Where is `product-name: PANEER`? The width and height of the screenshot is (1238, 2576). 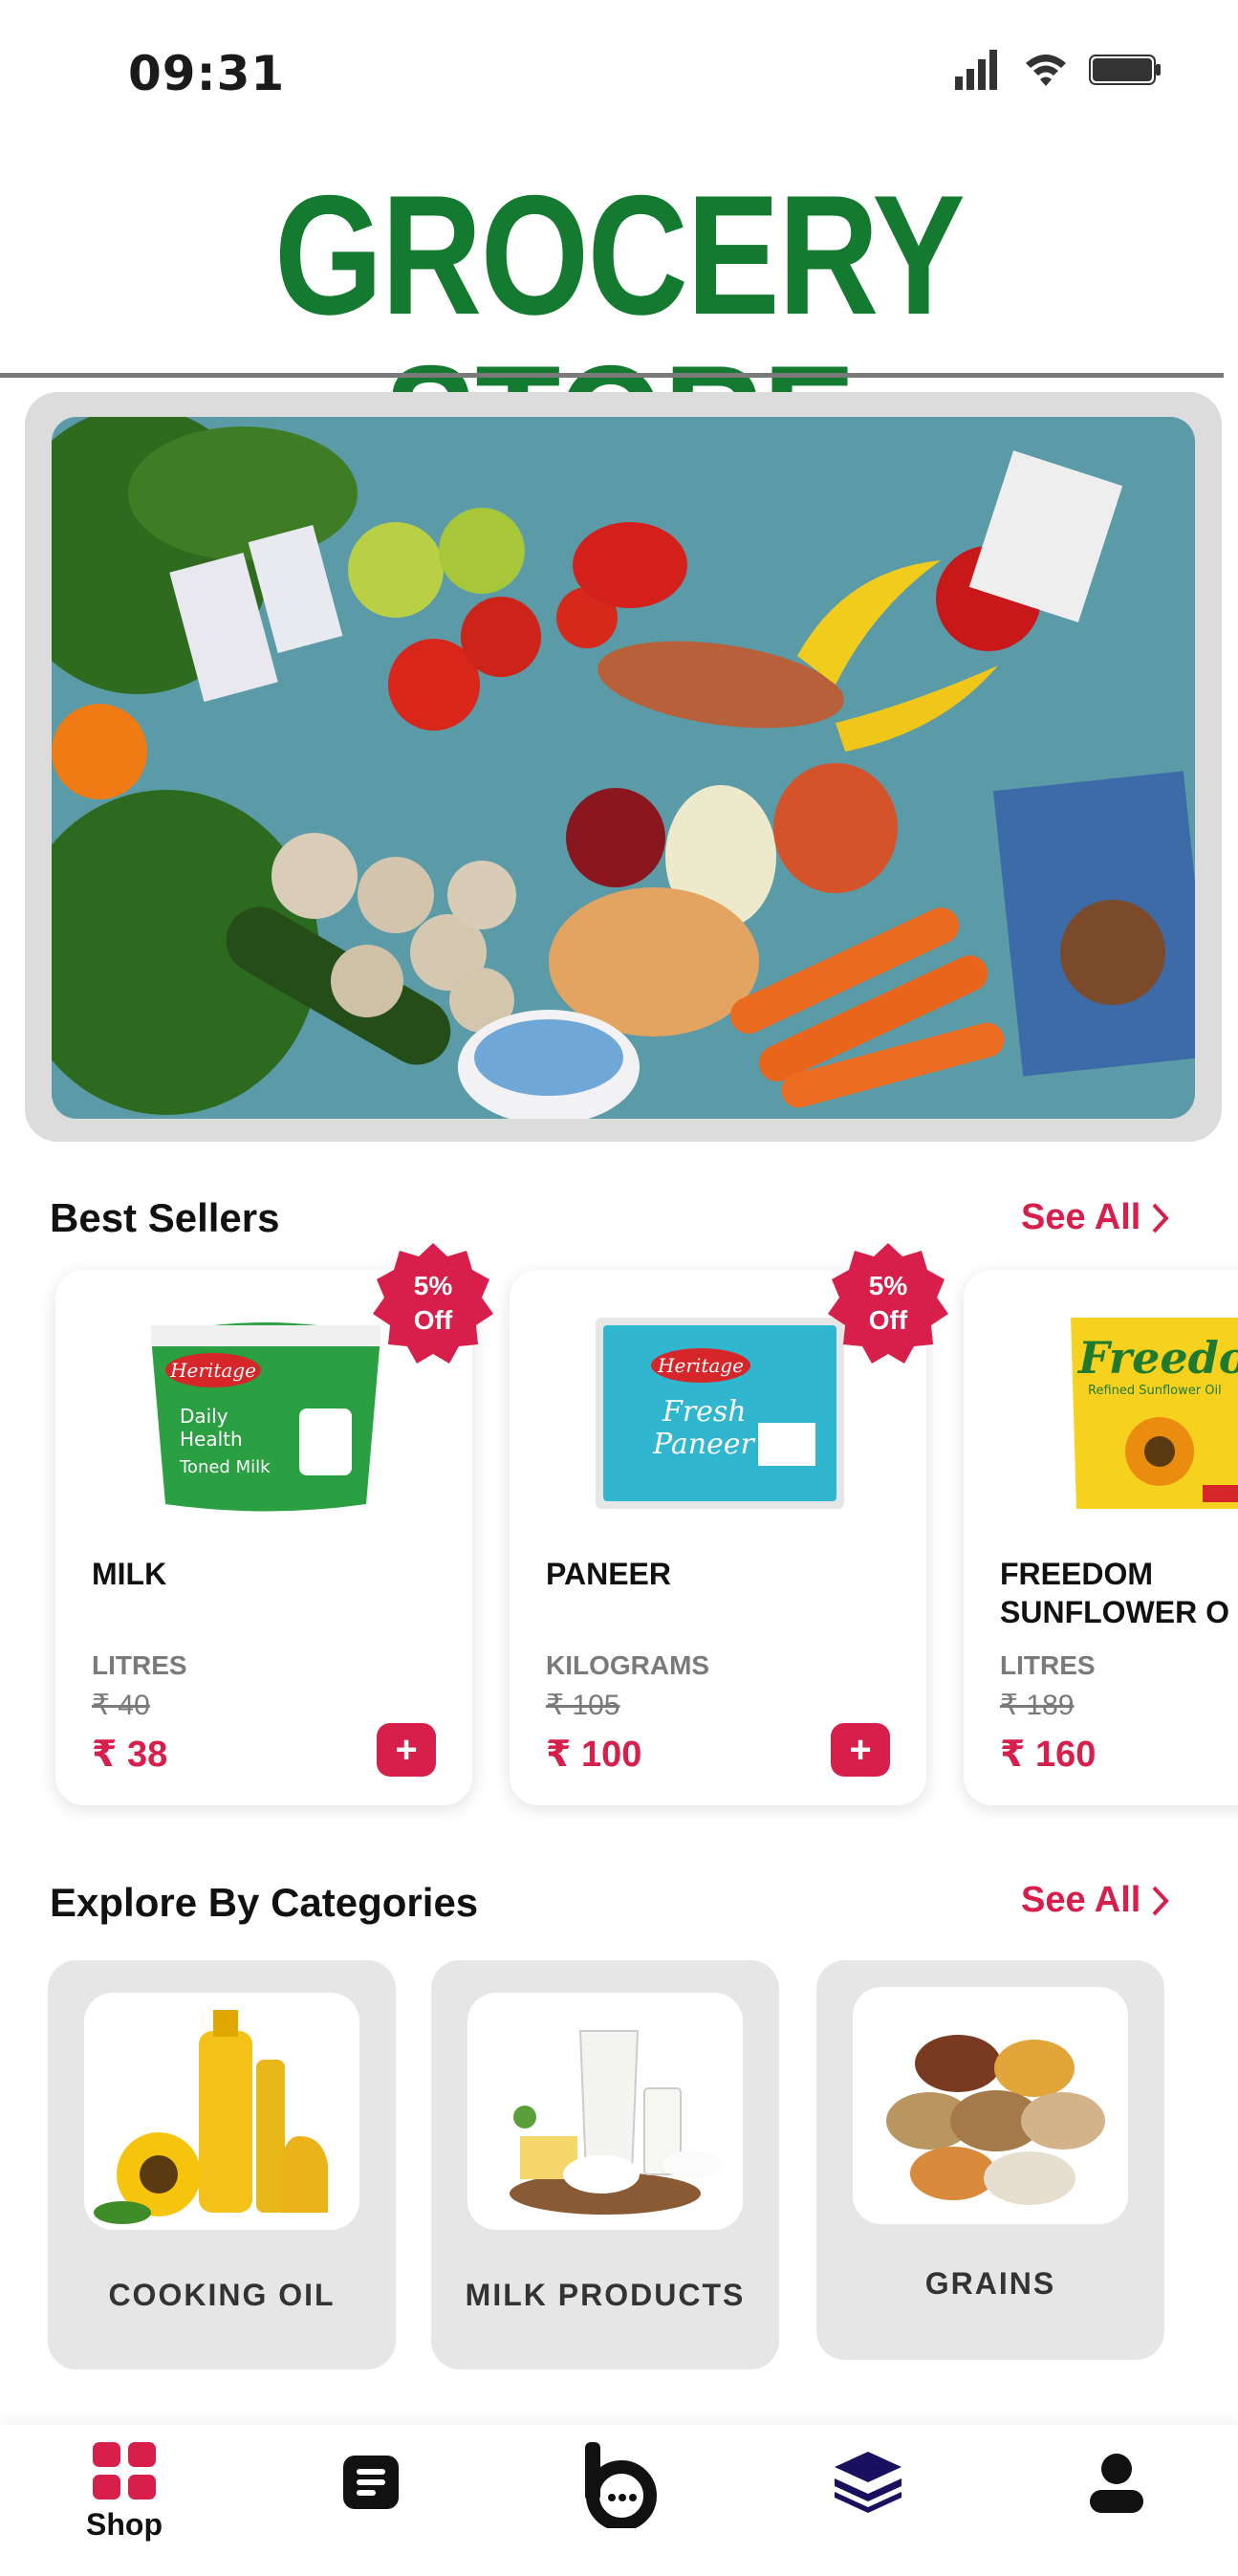 product-name: PANEER is located at coordinates (608, 1574).